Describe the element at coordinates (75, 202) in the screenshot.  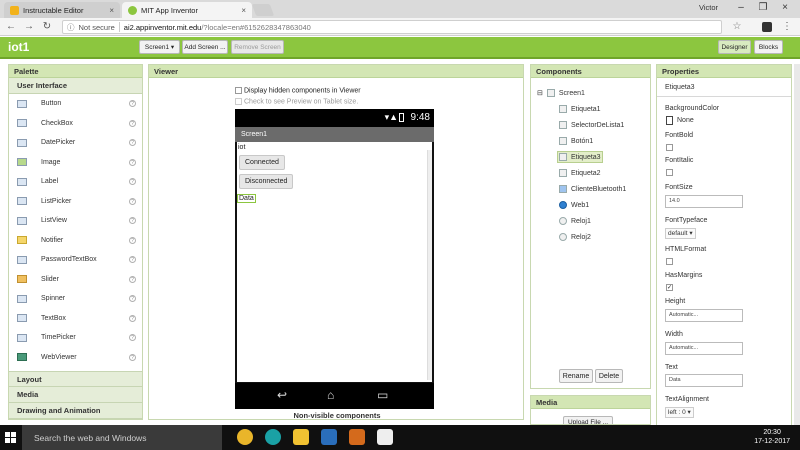
I see `palette-item-listpicker: ListPicker?` at that location.